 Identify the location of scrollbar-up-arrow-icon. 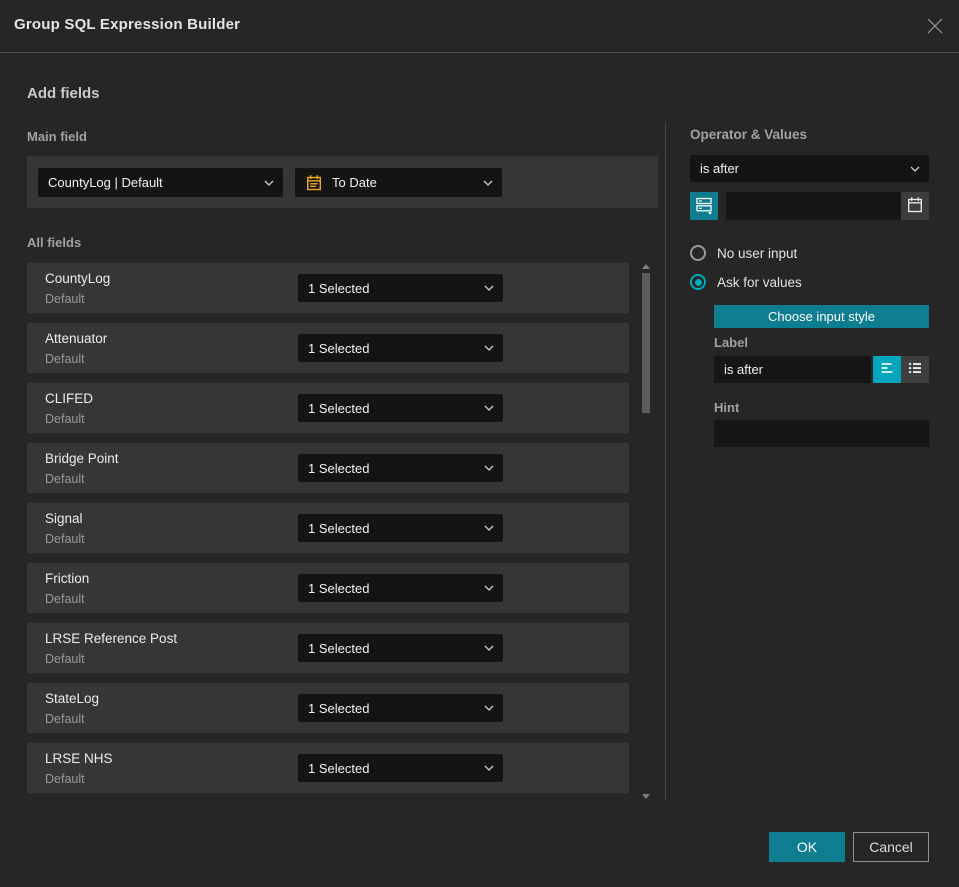
(646, 266).